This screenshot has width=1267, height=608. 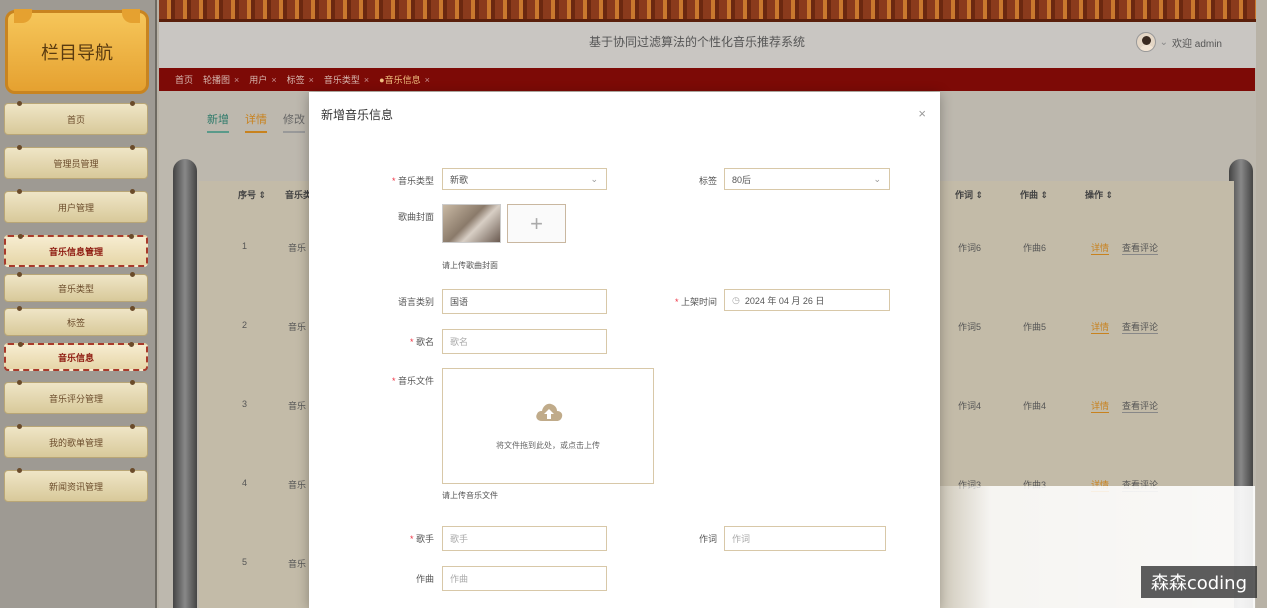 I want to click on tab: 首页, so click(x=184, y=79).